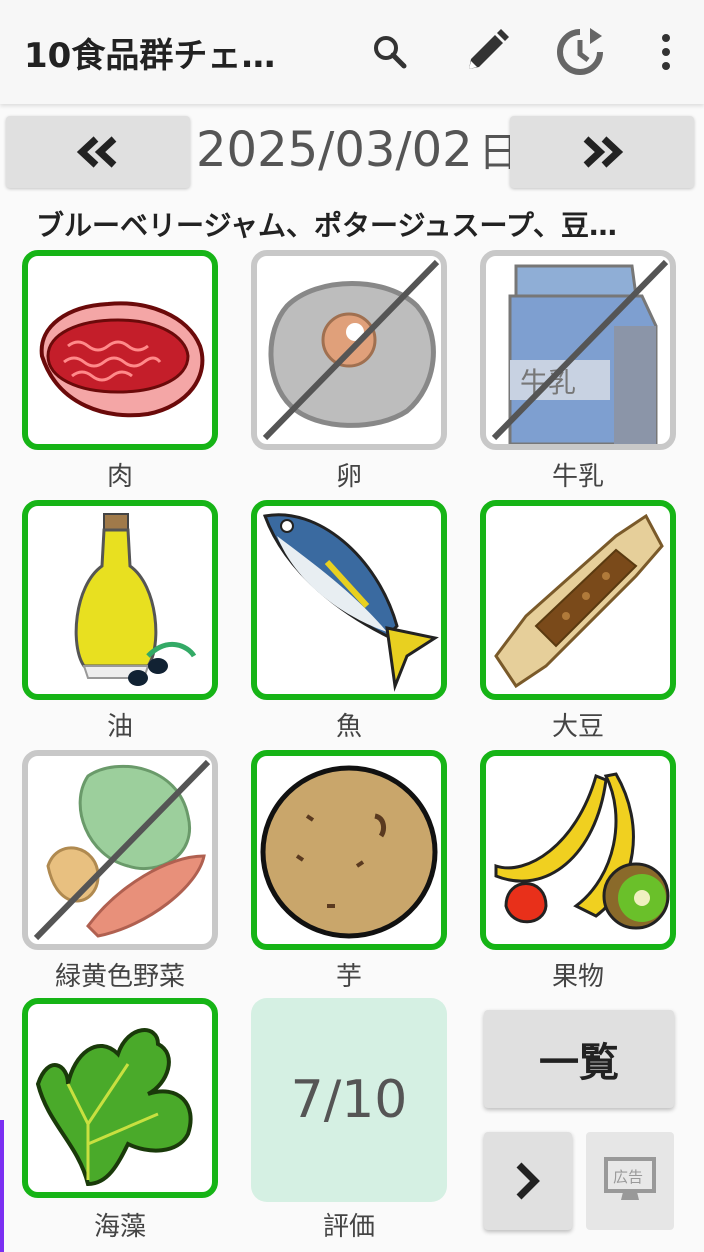 The height and width of the screenshot is (1252, 704). What do you see at coordinates (666, 52) in the screenshot?
I see `more-vert-icon` at bounding box center [666, 52].